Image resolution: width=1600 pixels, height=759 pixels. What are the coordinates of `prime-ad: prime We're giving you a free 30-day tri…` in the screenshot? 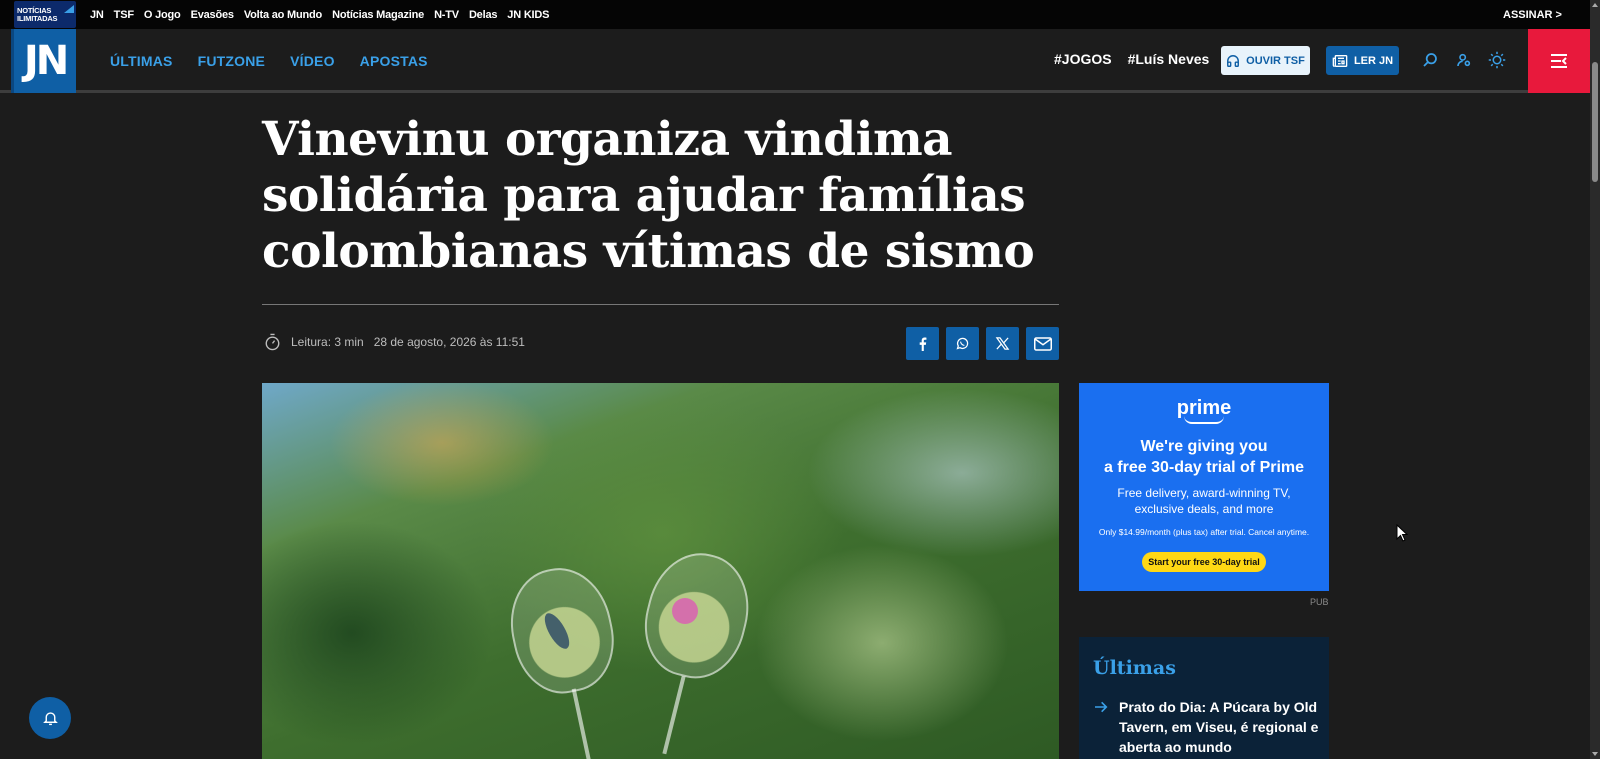 It's located at (1204, 487).